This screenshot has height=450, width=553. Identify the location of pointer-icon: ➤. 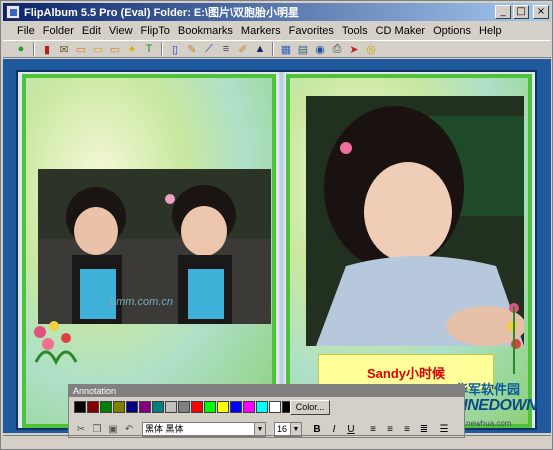
(354, 49).